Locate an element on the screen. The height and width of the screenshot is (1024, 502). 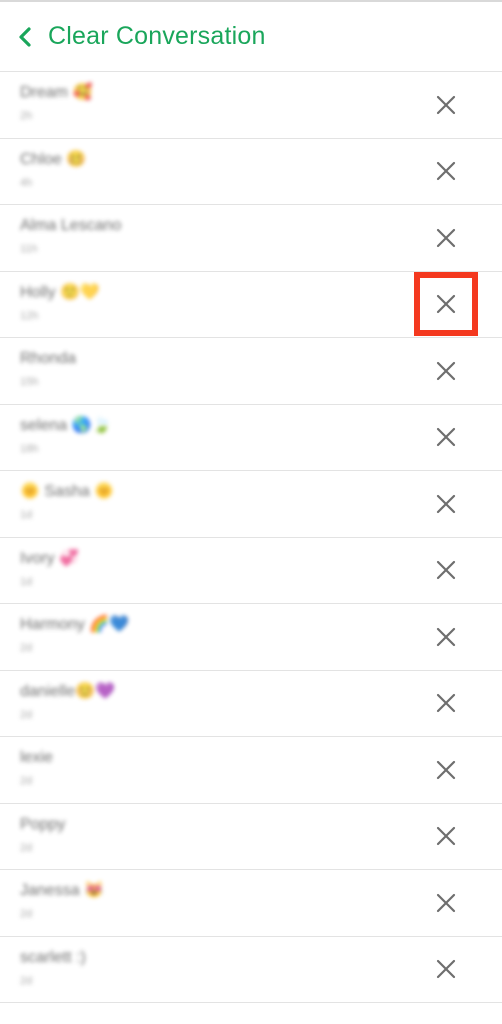
header-bar: Clear Conversation is located at coordinates (251, 37).